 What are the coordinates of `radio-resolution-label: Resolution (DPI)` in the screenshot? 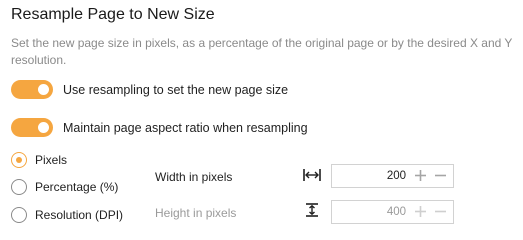 It's located at (79, 215).